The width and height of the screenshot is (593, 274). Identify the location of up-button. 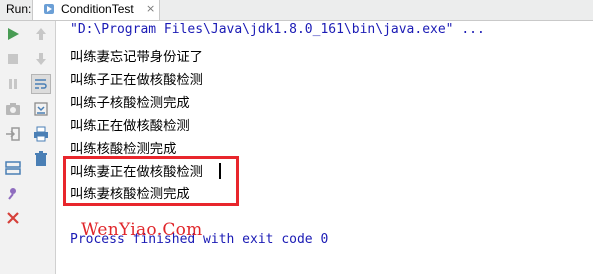
(41, 34).